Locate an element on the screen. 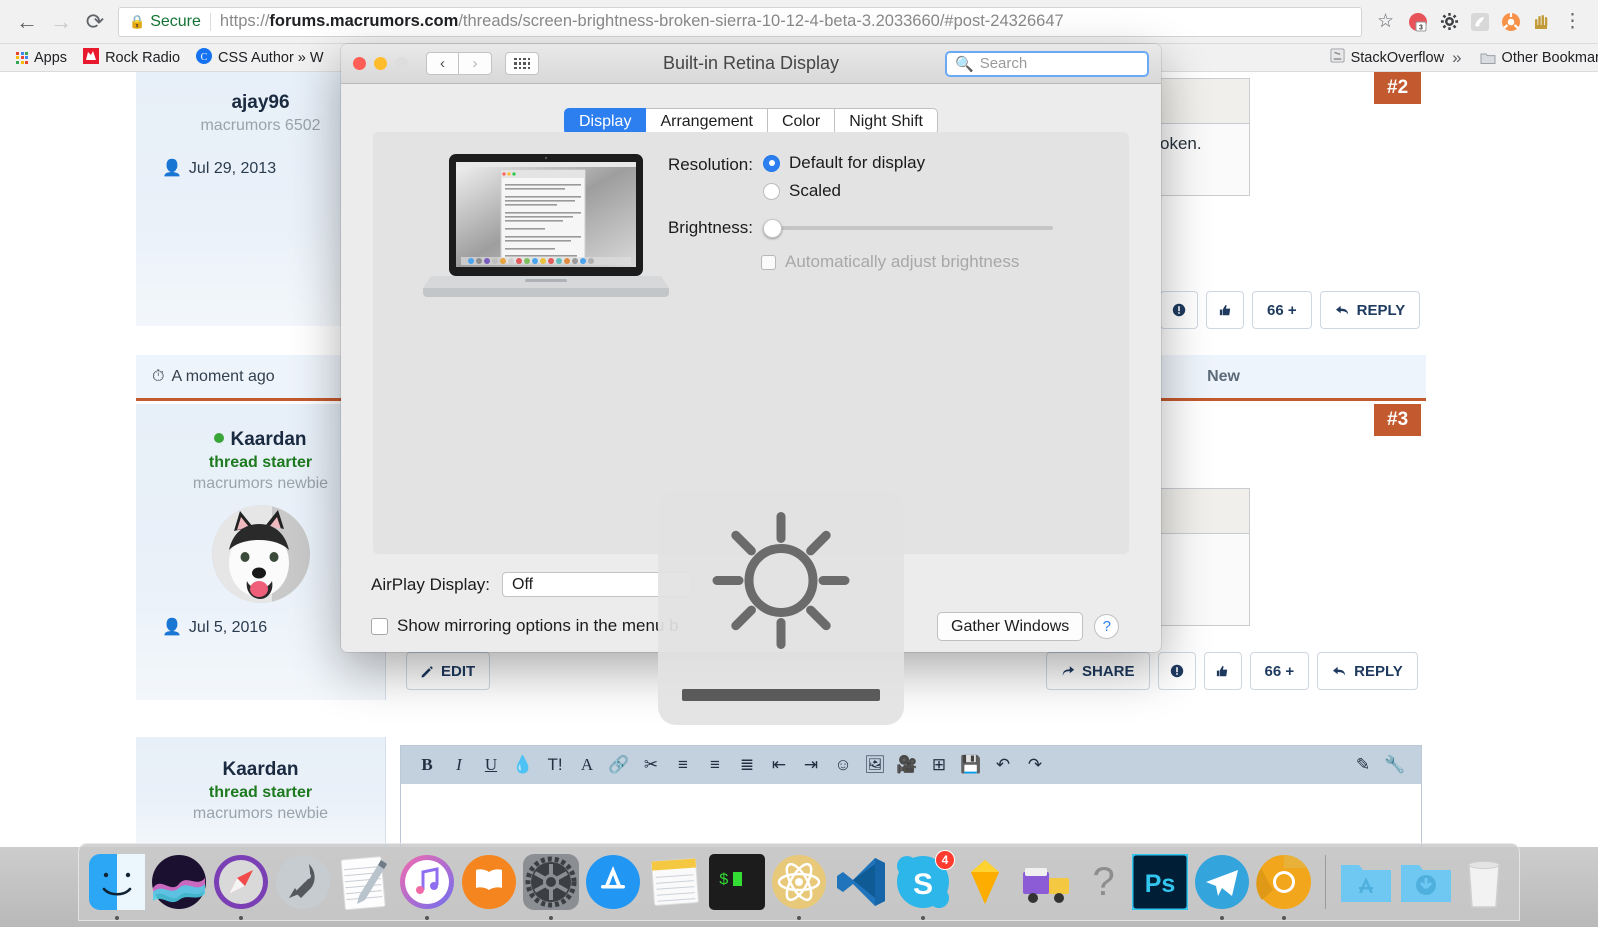 The width and height of the screenshot is (1598, 927). dock-item-atom is located at coordinates (799, 886).